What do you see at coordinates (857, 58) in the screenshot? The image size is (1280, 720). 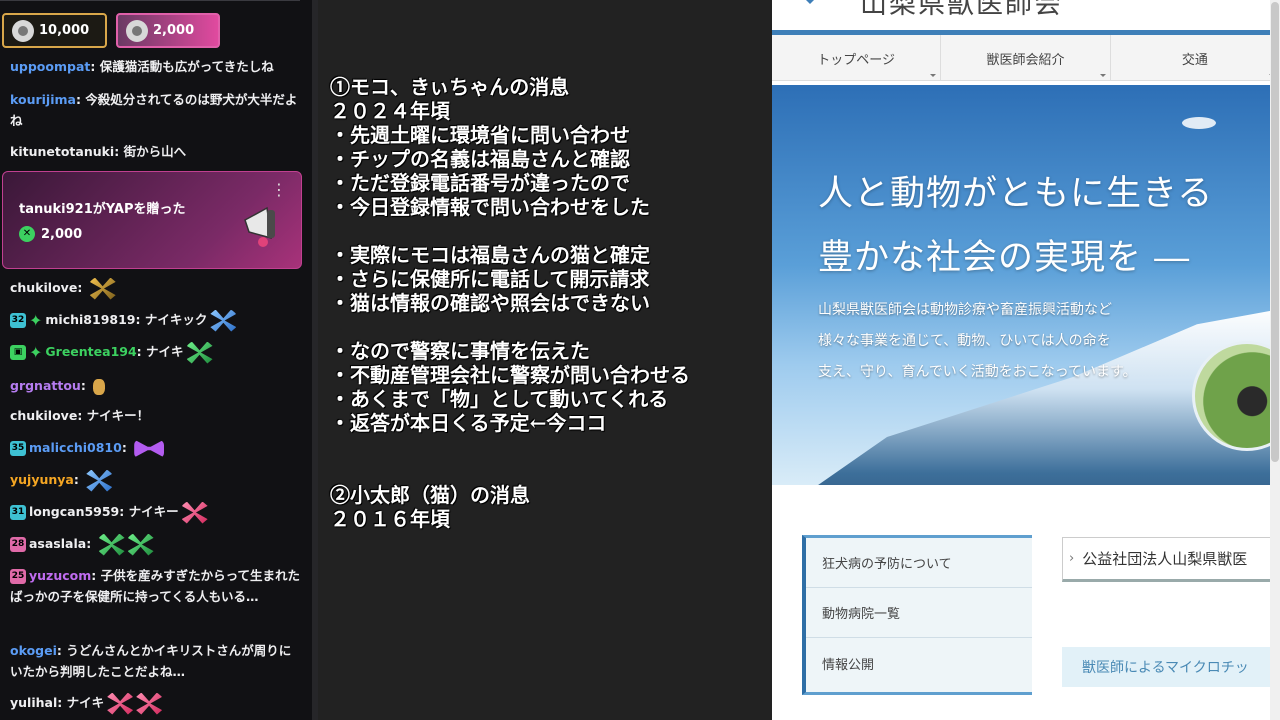 I see `nav-item-top: トップページ` at bounding box center [857, 58].